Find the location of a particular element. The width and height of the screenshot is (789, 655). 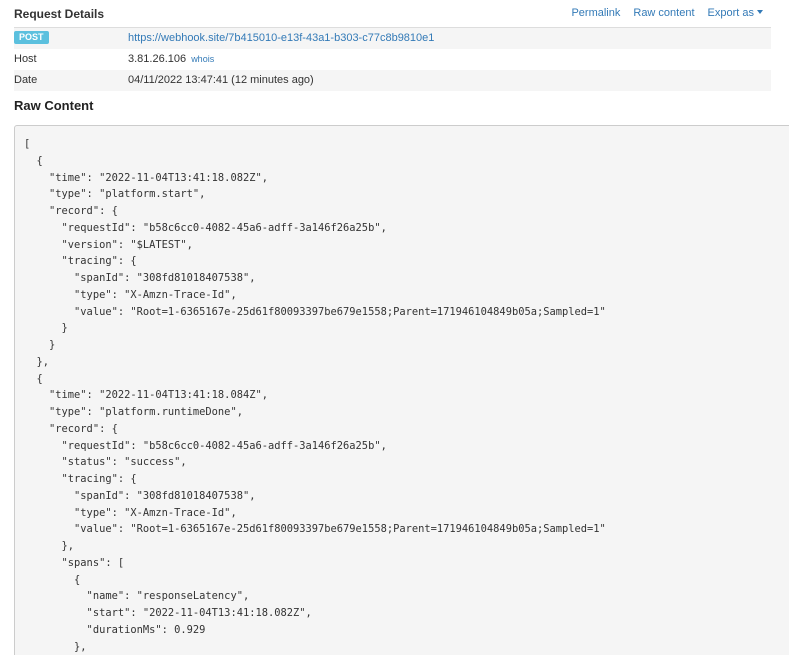

host-label: Host is located at coordinates (25, 59).